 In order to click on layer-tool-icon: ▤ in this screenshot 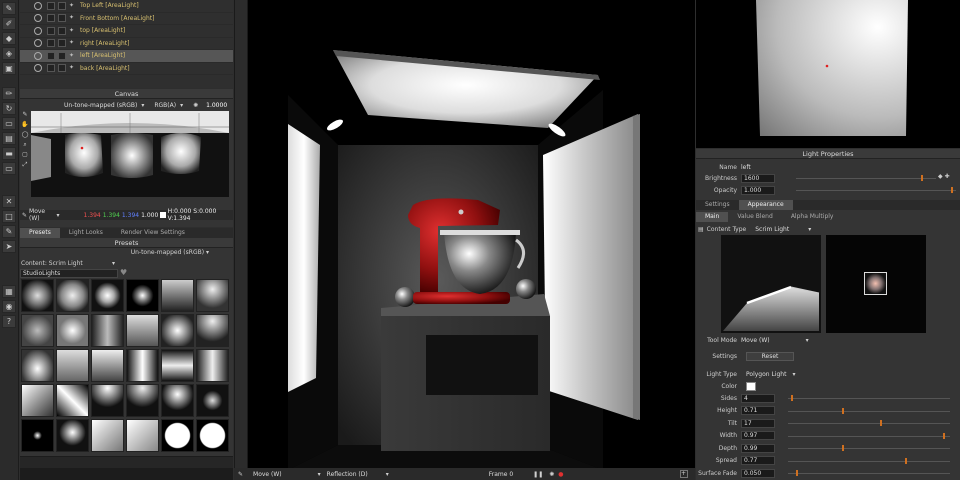, I will do `click(9, 138)`.